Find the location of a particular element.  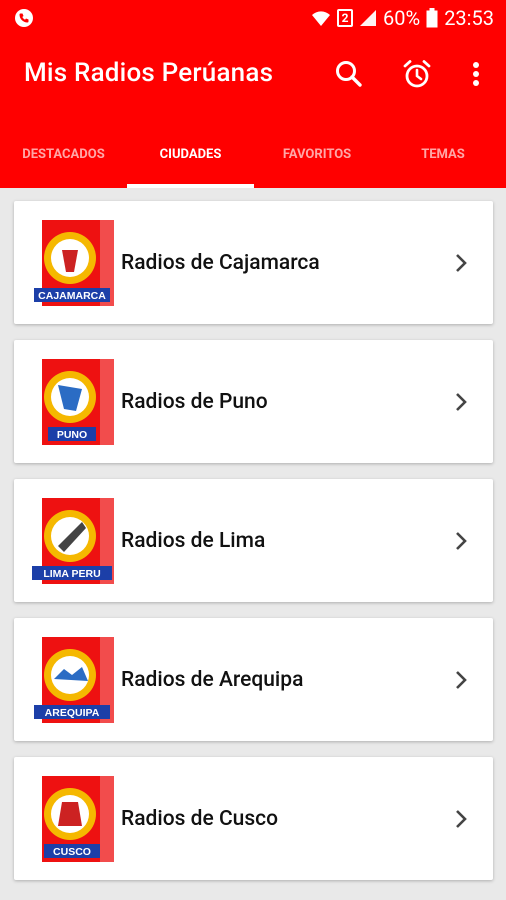

wifi-icon is located at coordinates (321, 18).